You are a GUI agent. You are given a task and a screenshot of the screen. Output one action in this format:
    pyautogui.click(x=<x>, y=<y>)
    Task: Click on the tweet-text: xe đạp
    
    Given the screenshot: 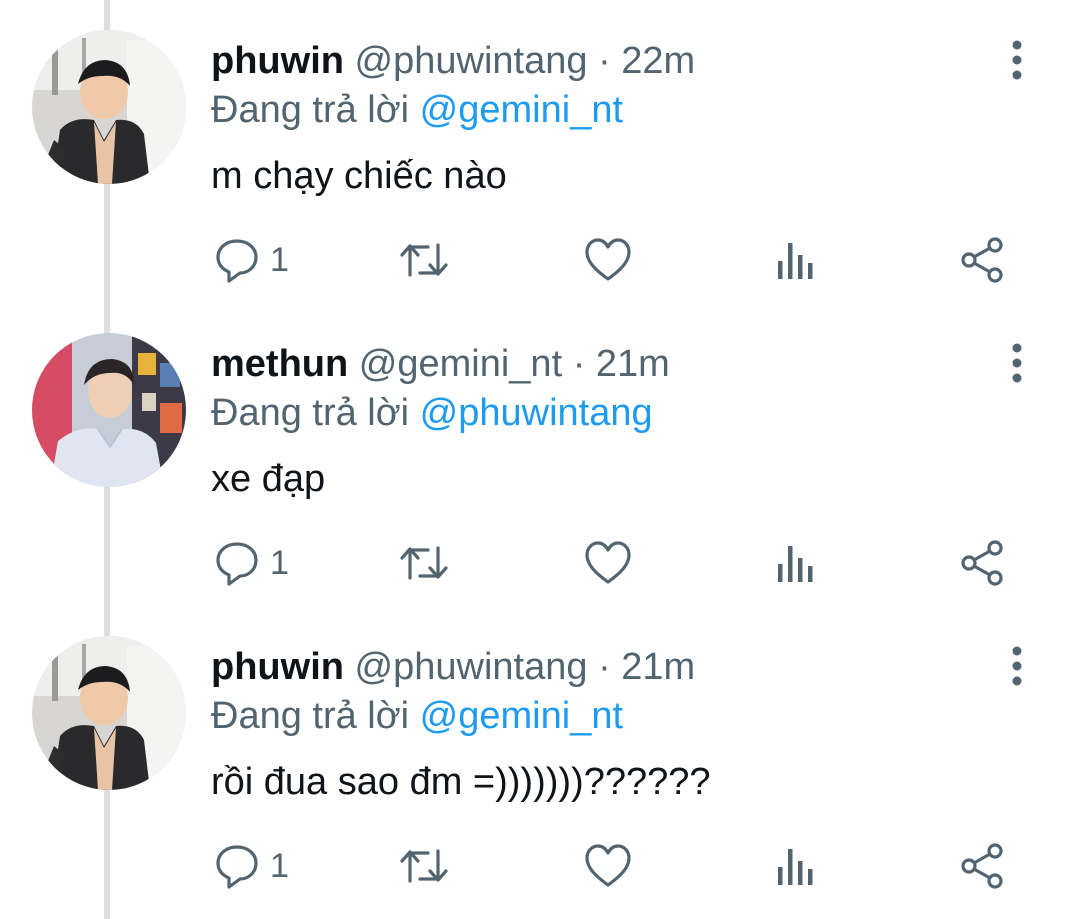 What is the action you would take?
    pyautogui.click(x=268, y=479)
    